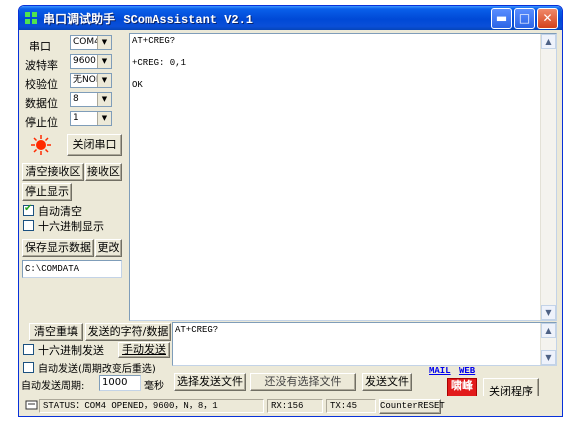  What do you see at coordinates (41, 65) in the screenshot?
I see `baud-label: 波特率` at bounding box center [41, 65].